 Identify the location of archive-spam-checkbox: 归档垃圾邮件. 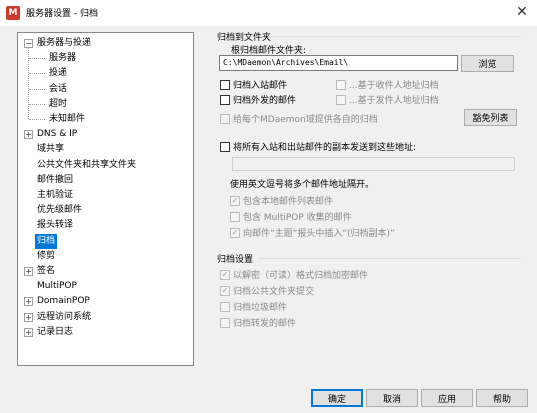
(253, 306).